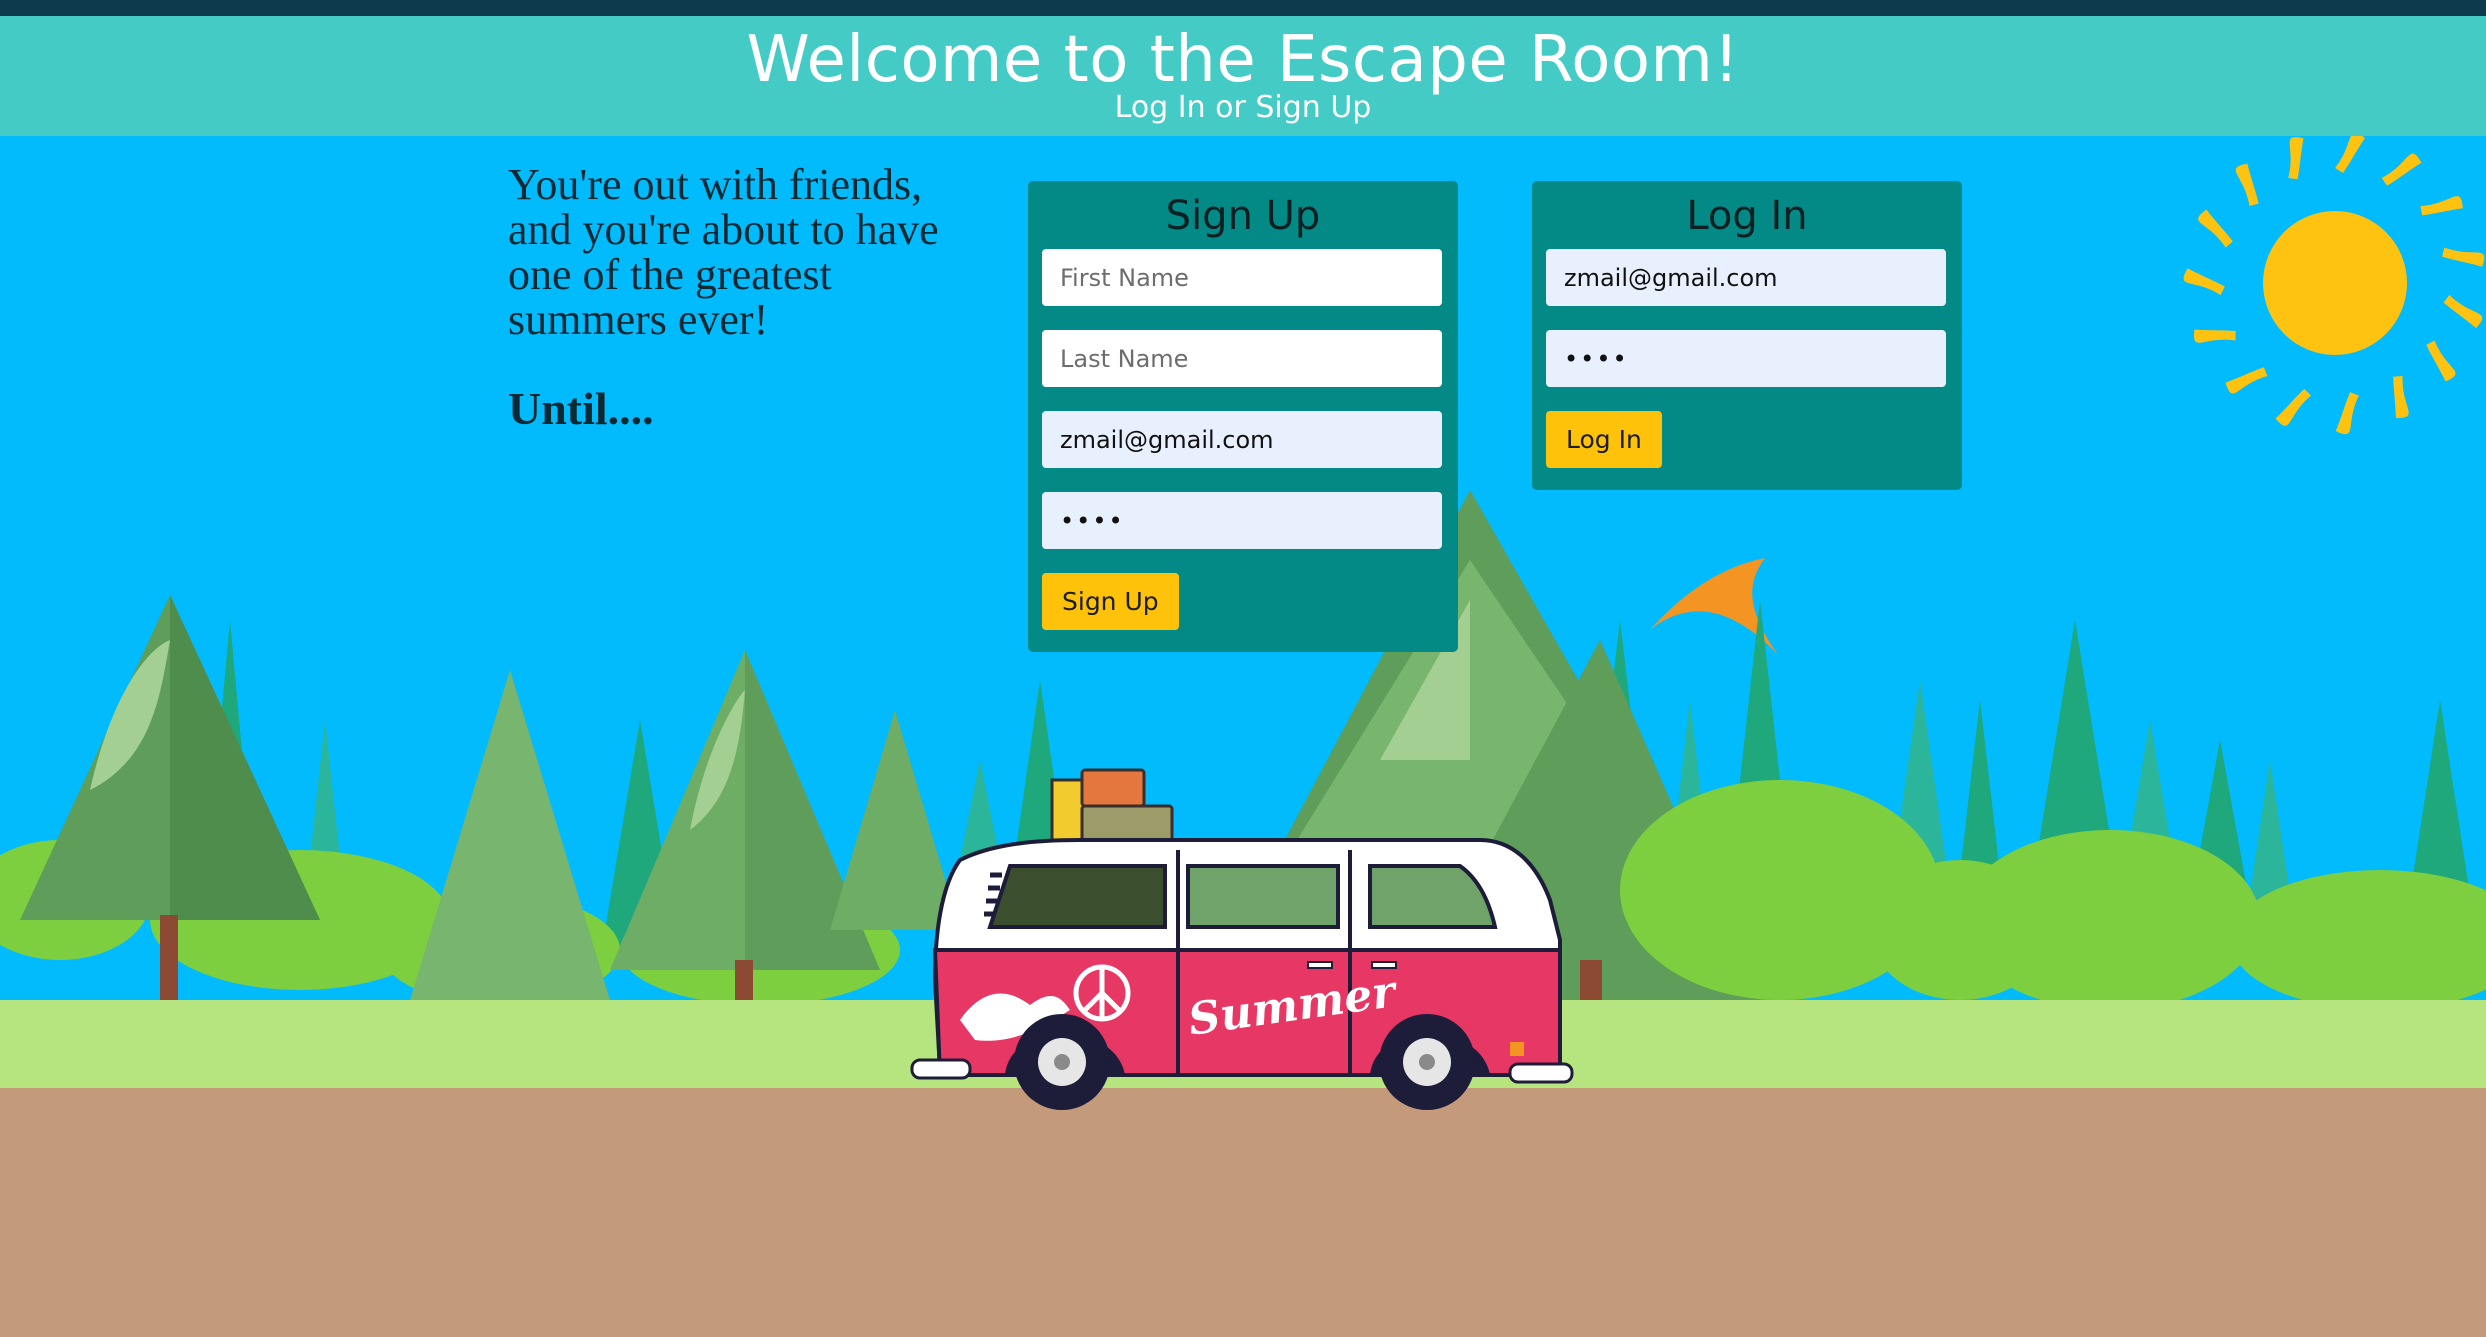 The width and height of the screenshot is (2486, 1337). I want to click on first-name-input, so click(1242, 277).